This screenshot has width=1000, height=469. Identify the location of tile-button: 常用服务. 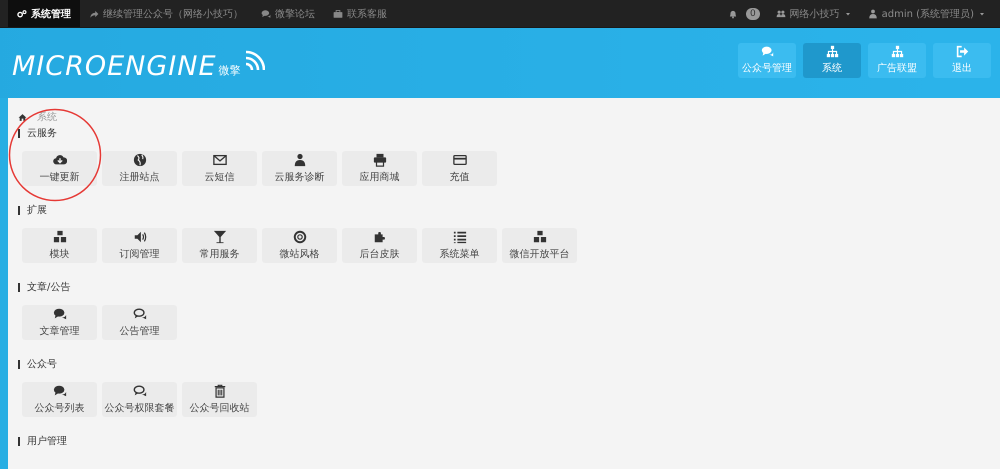
(219, 245).